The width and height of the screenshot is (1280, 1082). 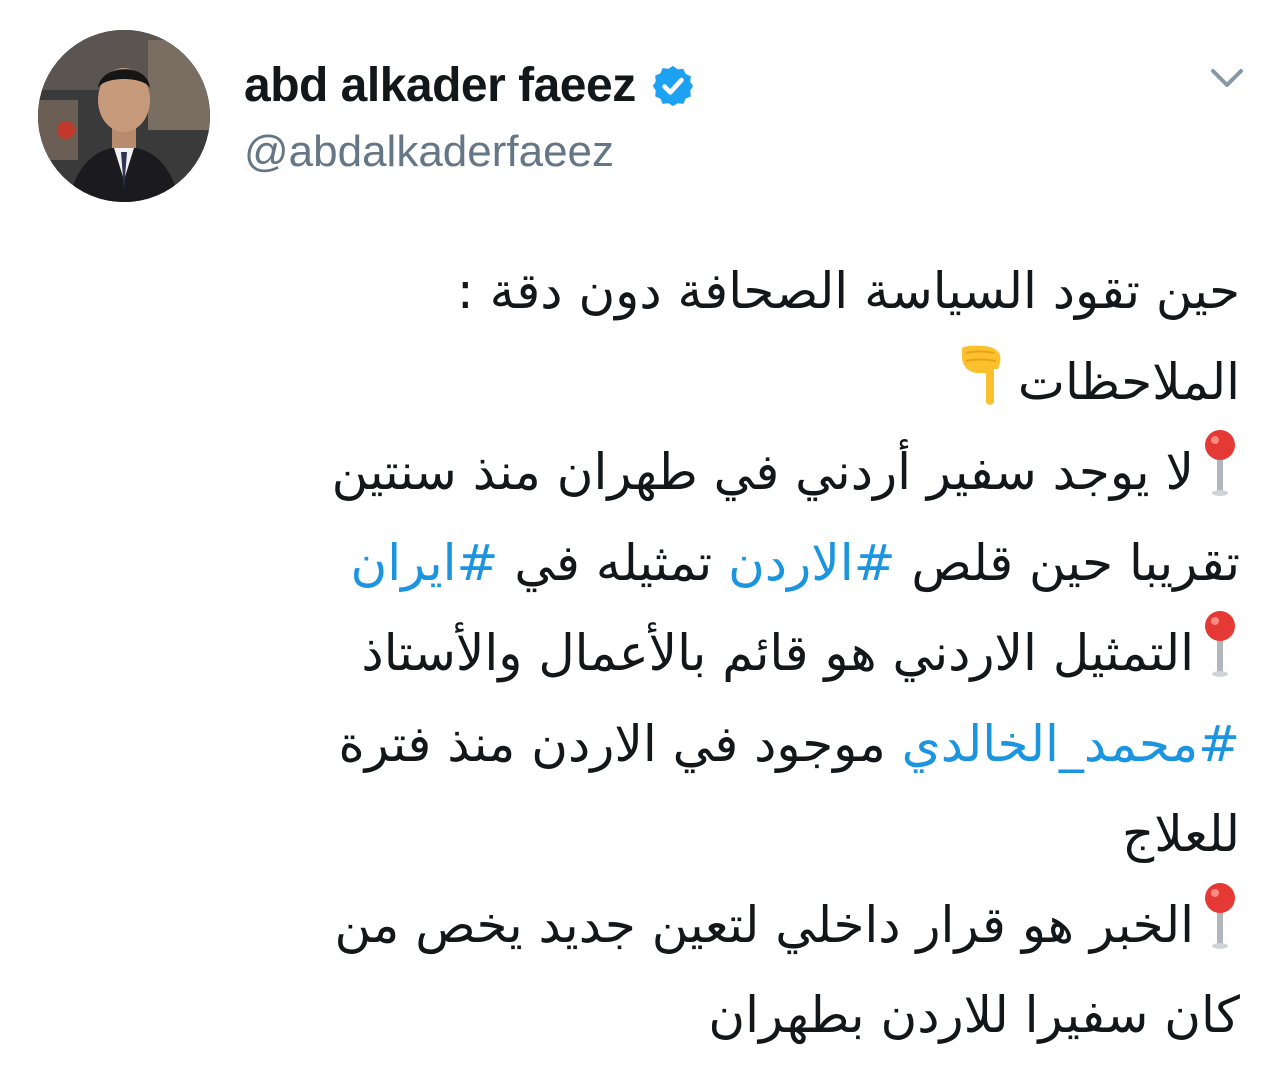 I want to click on avatar-photo, so click(x=124, y=116).